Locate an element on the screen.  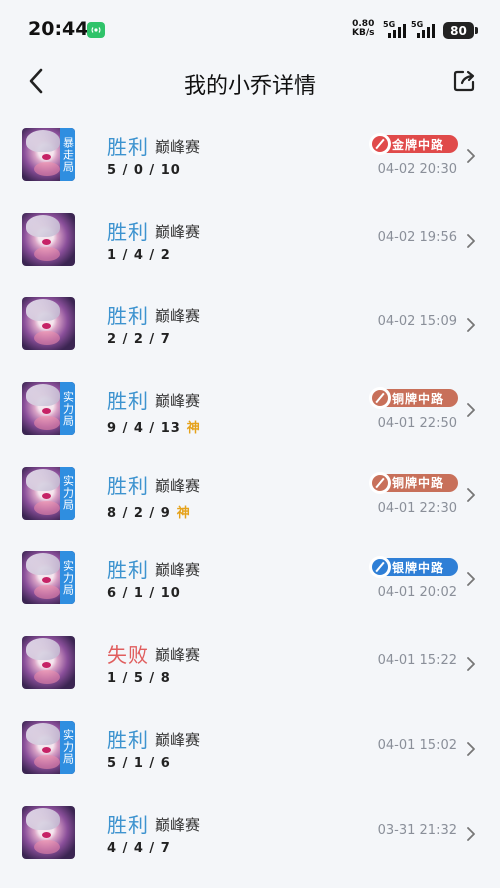
lane-badge: 银牌中路 is located at coordinates (413, 567).